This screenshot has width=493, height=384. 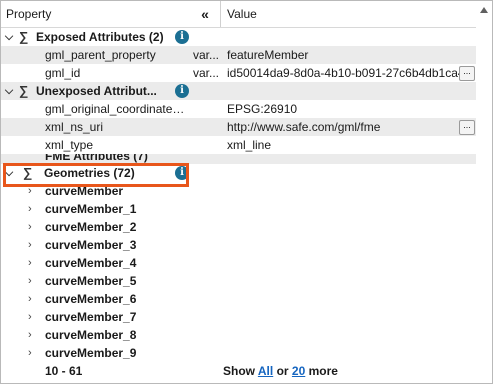 What do you see at coordinates (220, 14) in the screenshot?
I see `column-divider` at bounding box center [220, 14].